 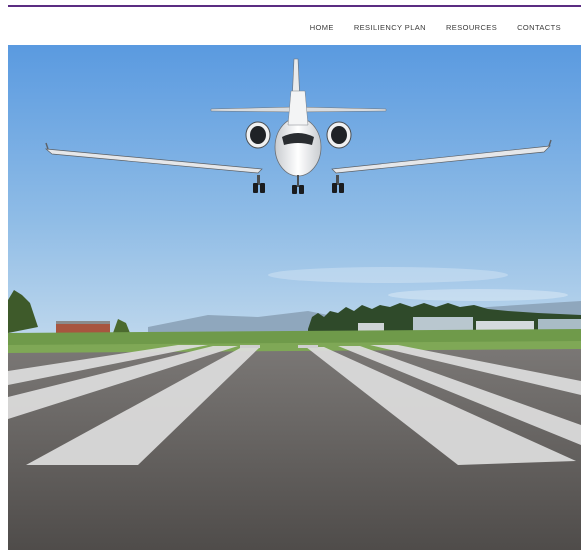 What do you see at coordinates (471, 27) in the screenshot?
I see `nav-resources-link: RESOURCES` at bounding box center [471, 27].